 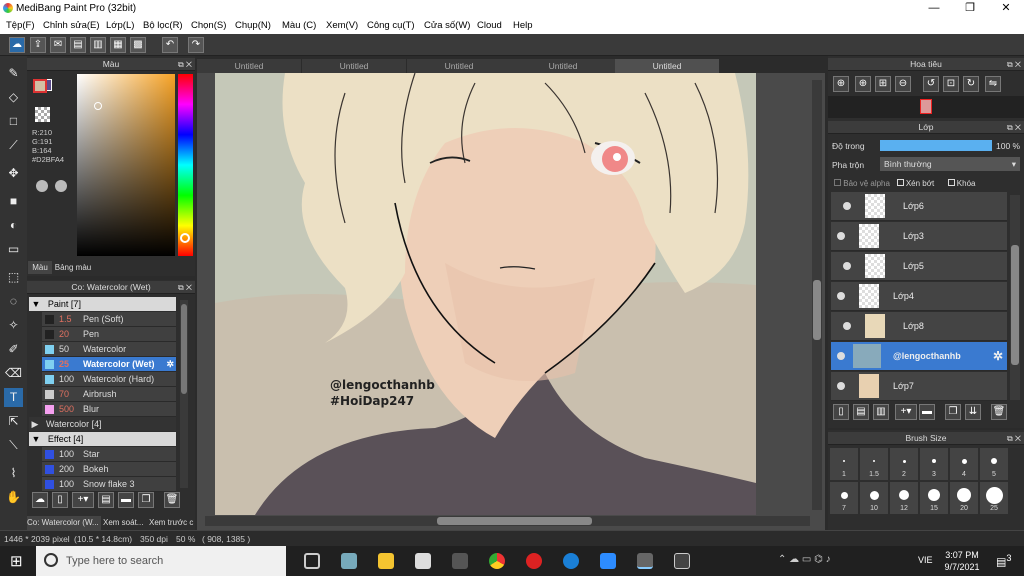 What do you see at coordinates (993, 84) in the screenshot?
I see `flip-icon: ⇋` at bounding box center [993, 84].